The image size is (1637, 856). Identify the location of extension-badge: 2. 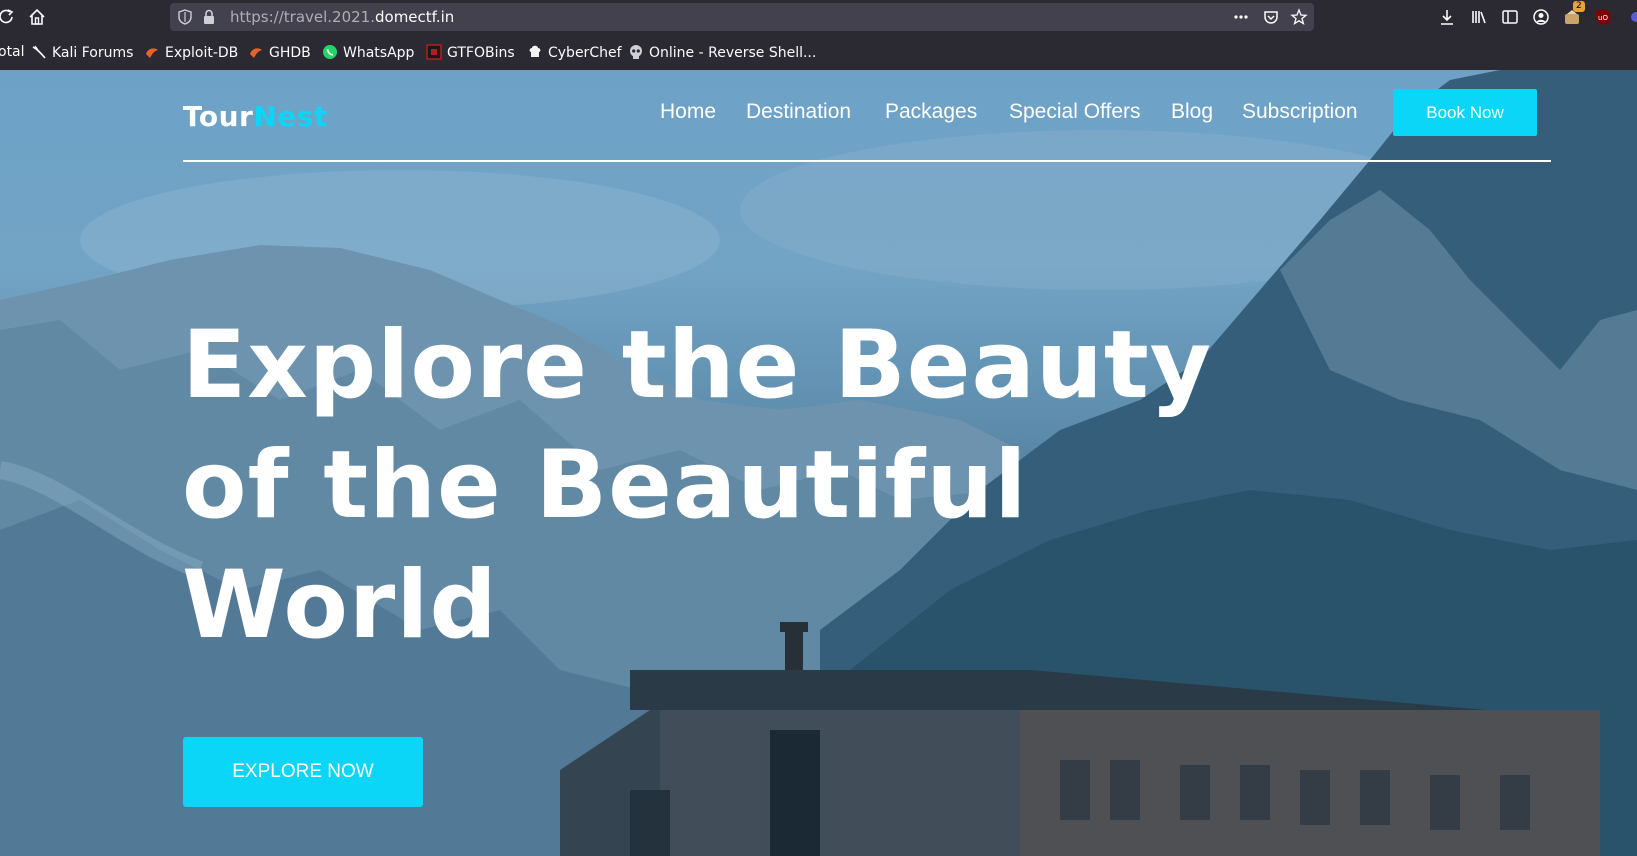
(1579, 6).